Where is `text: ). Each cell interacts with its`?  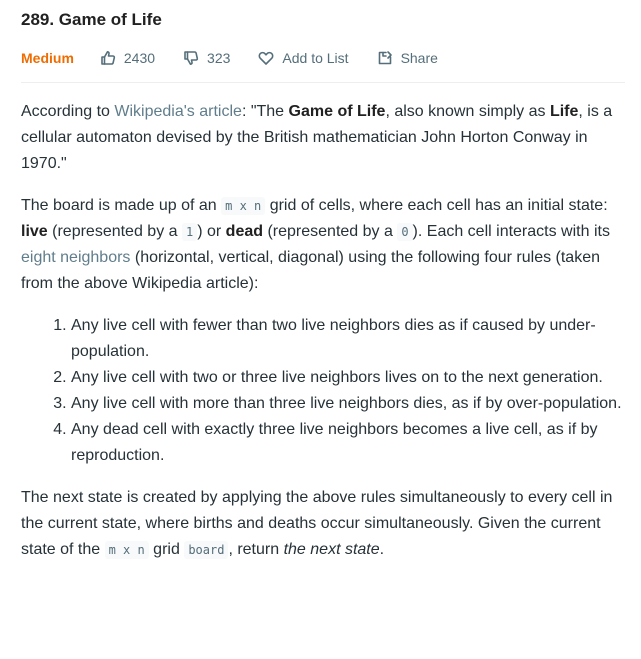
text: ). Each cell interacts with its is located at coordinates (511, 231).